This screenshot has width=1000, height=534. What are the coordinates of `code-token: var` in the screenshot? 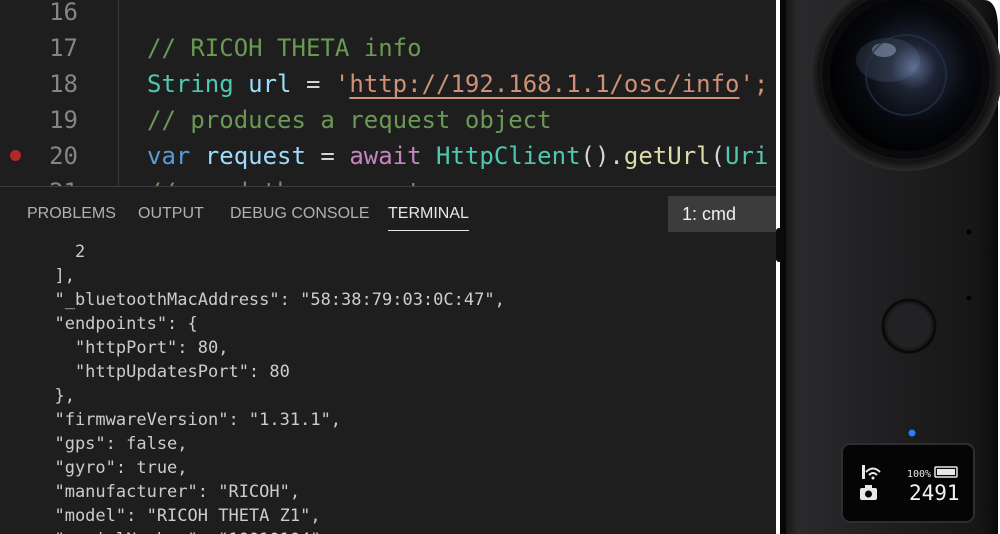 It's located at (169, 156).